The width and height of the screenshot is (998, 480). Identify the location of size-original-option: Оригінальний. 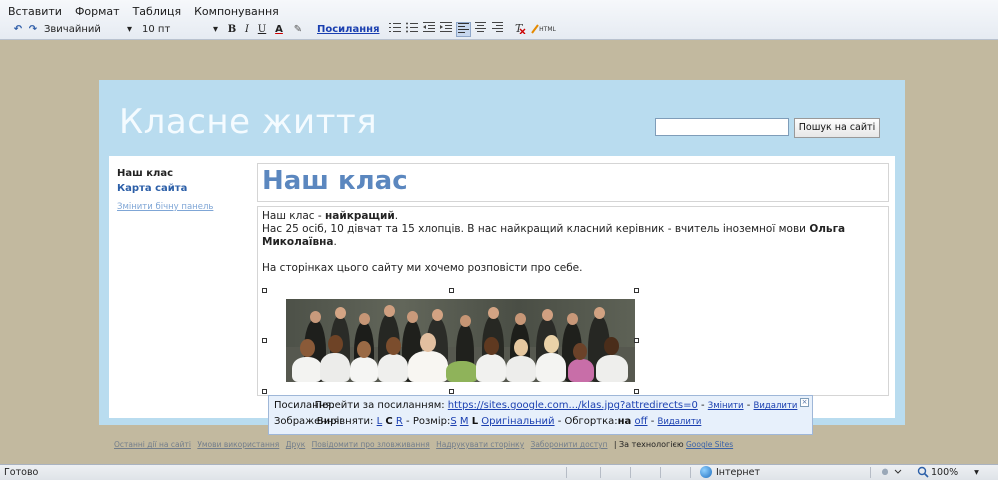
(517, 421).